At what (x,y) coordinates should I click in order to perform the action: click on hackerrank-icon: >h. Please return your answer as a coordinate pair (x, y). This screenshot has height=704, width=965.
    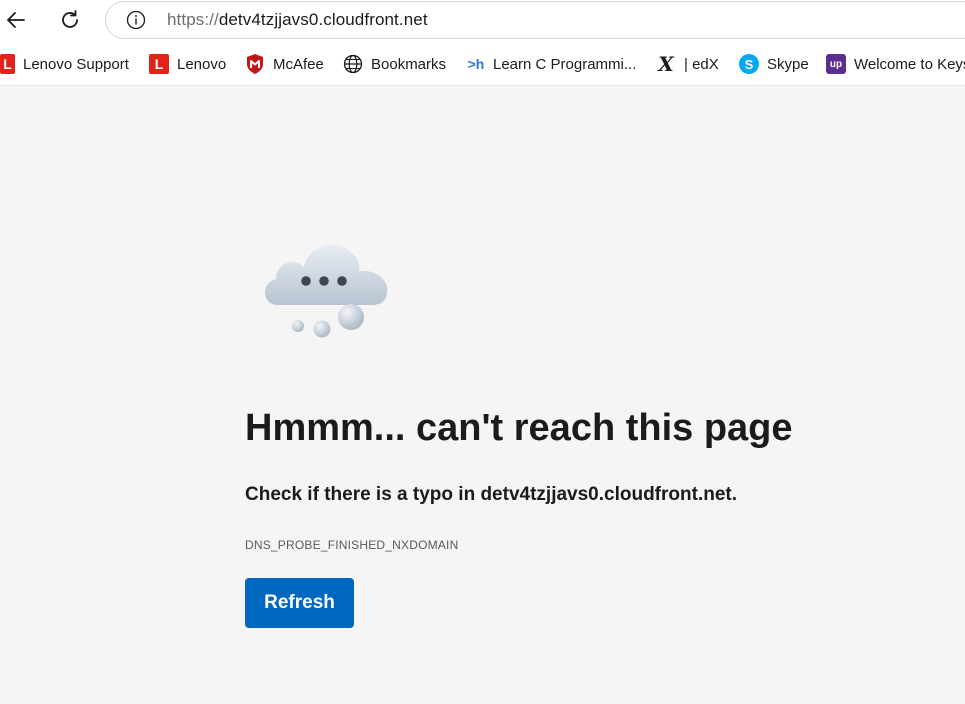
    Looking at the image, I should click on (476, 64).